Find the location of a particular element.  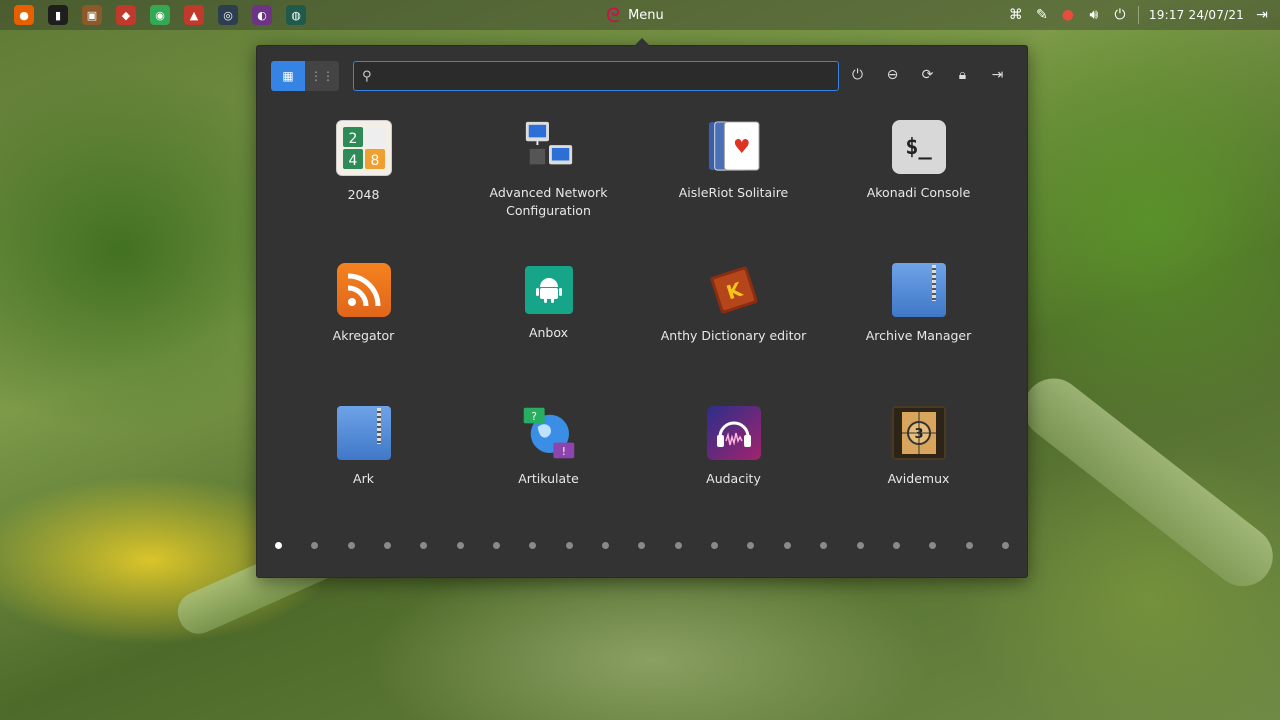

search-input is located at coordinates (607, 76).